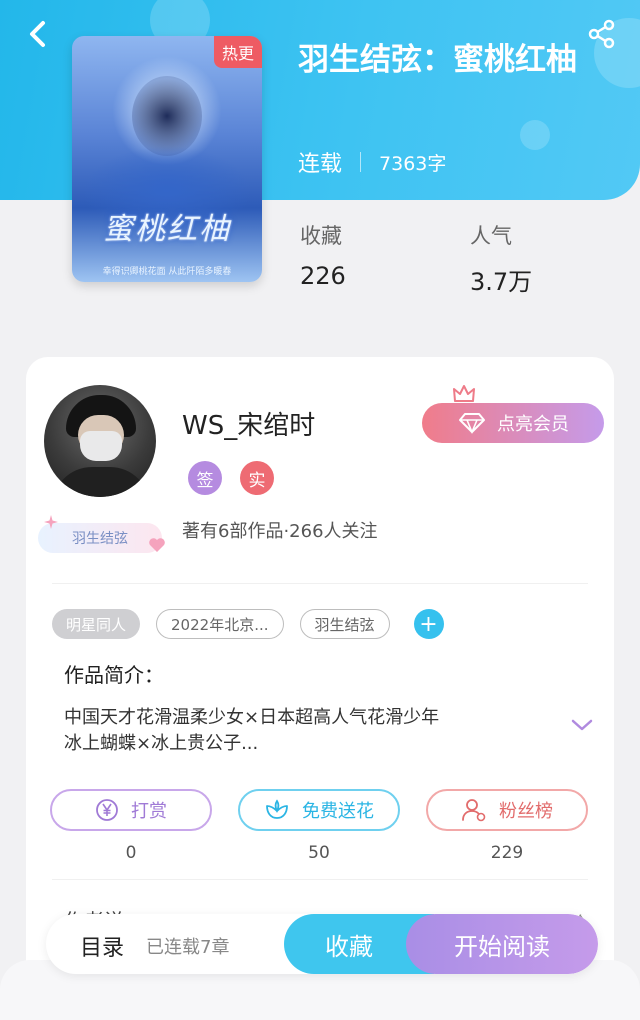 This screenshot has height=1020, width=640. I want to click on fan-badge: 羽生结弦, so click(101, 538).